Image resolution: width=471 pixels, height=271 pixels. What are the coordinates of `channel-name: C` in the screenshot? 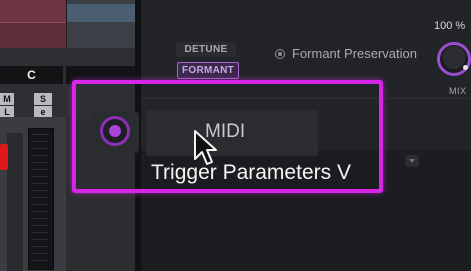 It's located at (31, 75).